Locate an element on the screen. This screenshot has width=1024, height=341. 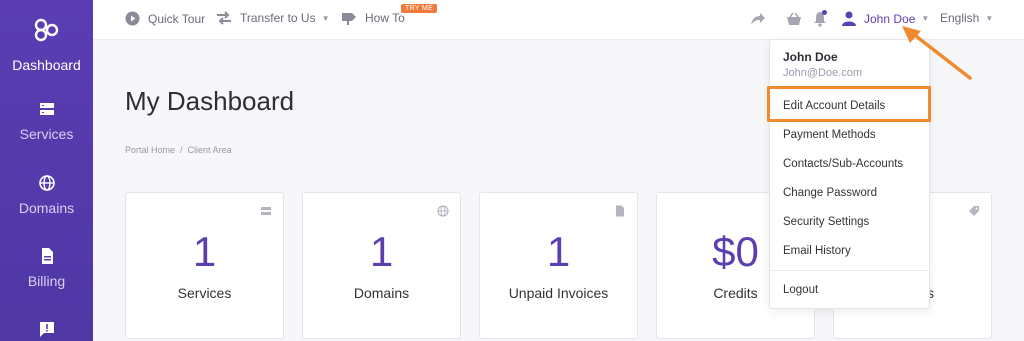
quick-tour-label: Quick Tour is located at coordinates (177, 18).